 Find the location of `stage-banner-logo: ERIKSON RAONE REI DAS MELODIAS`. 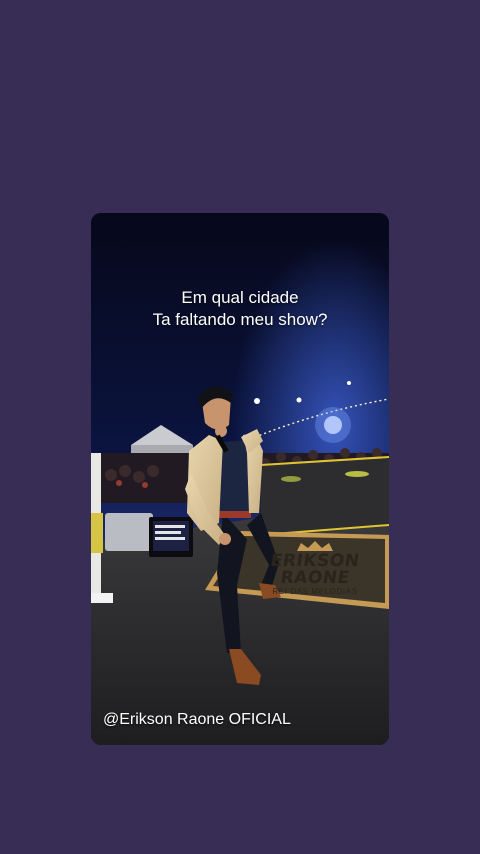

stage-banner-logo: ERIKSON RAONE REI DAS MELODIAS is located at coordinates (315, 570).